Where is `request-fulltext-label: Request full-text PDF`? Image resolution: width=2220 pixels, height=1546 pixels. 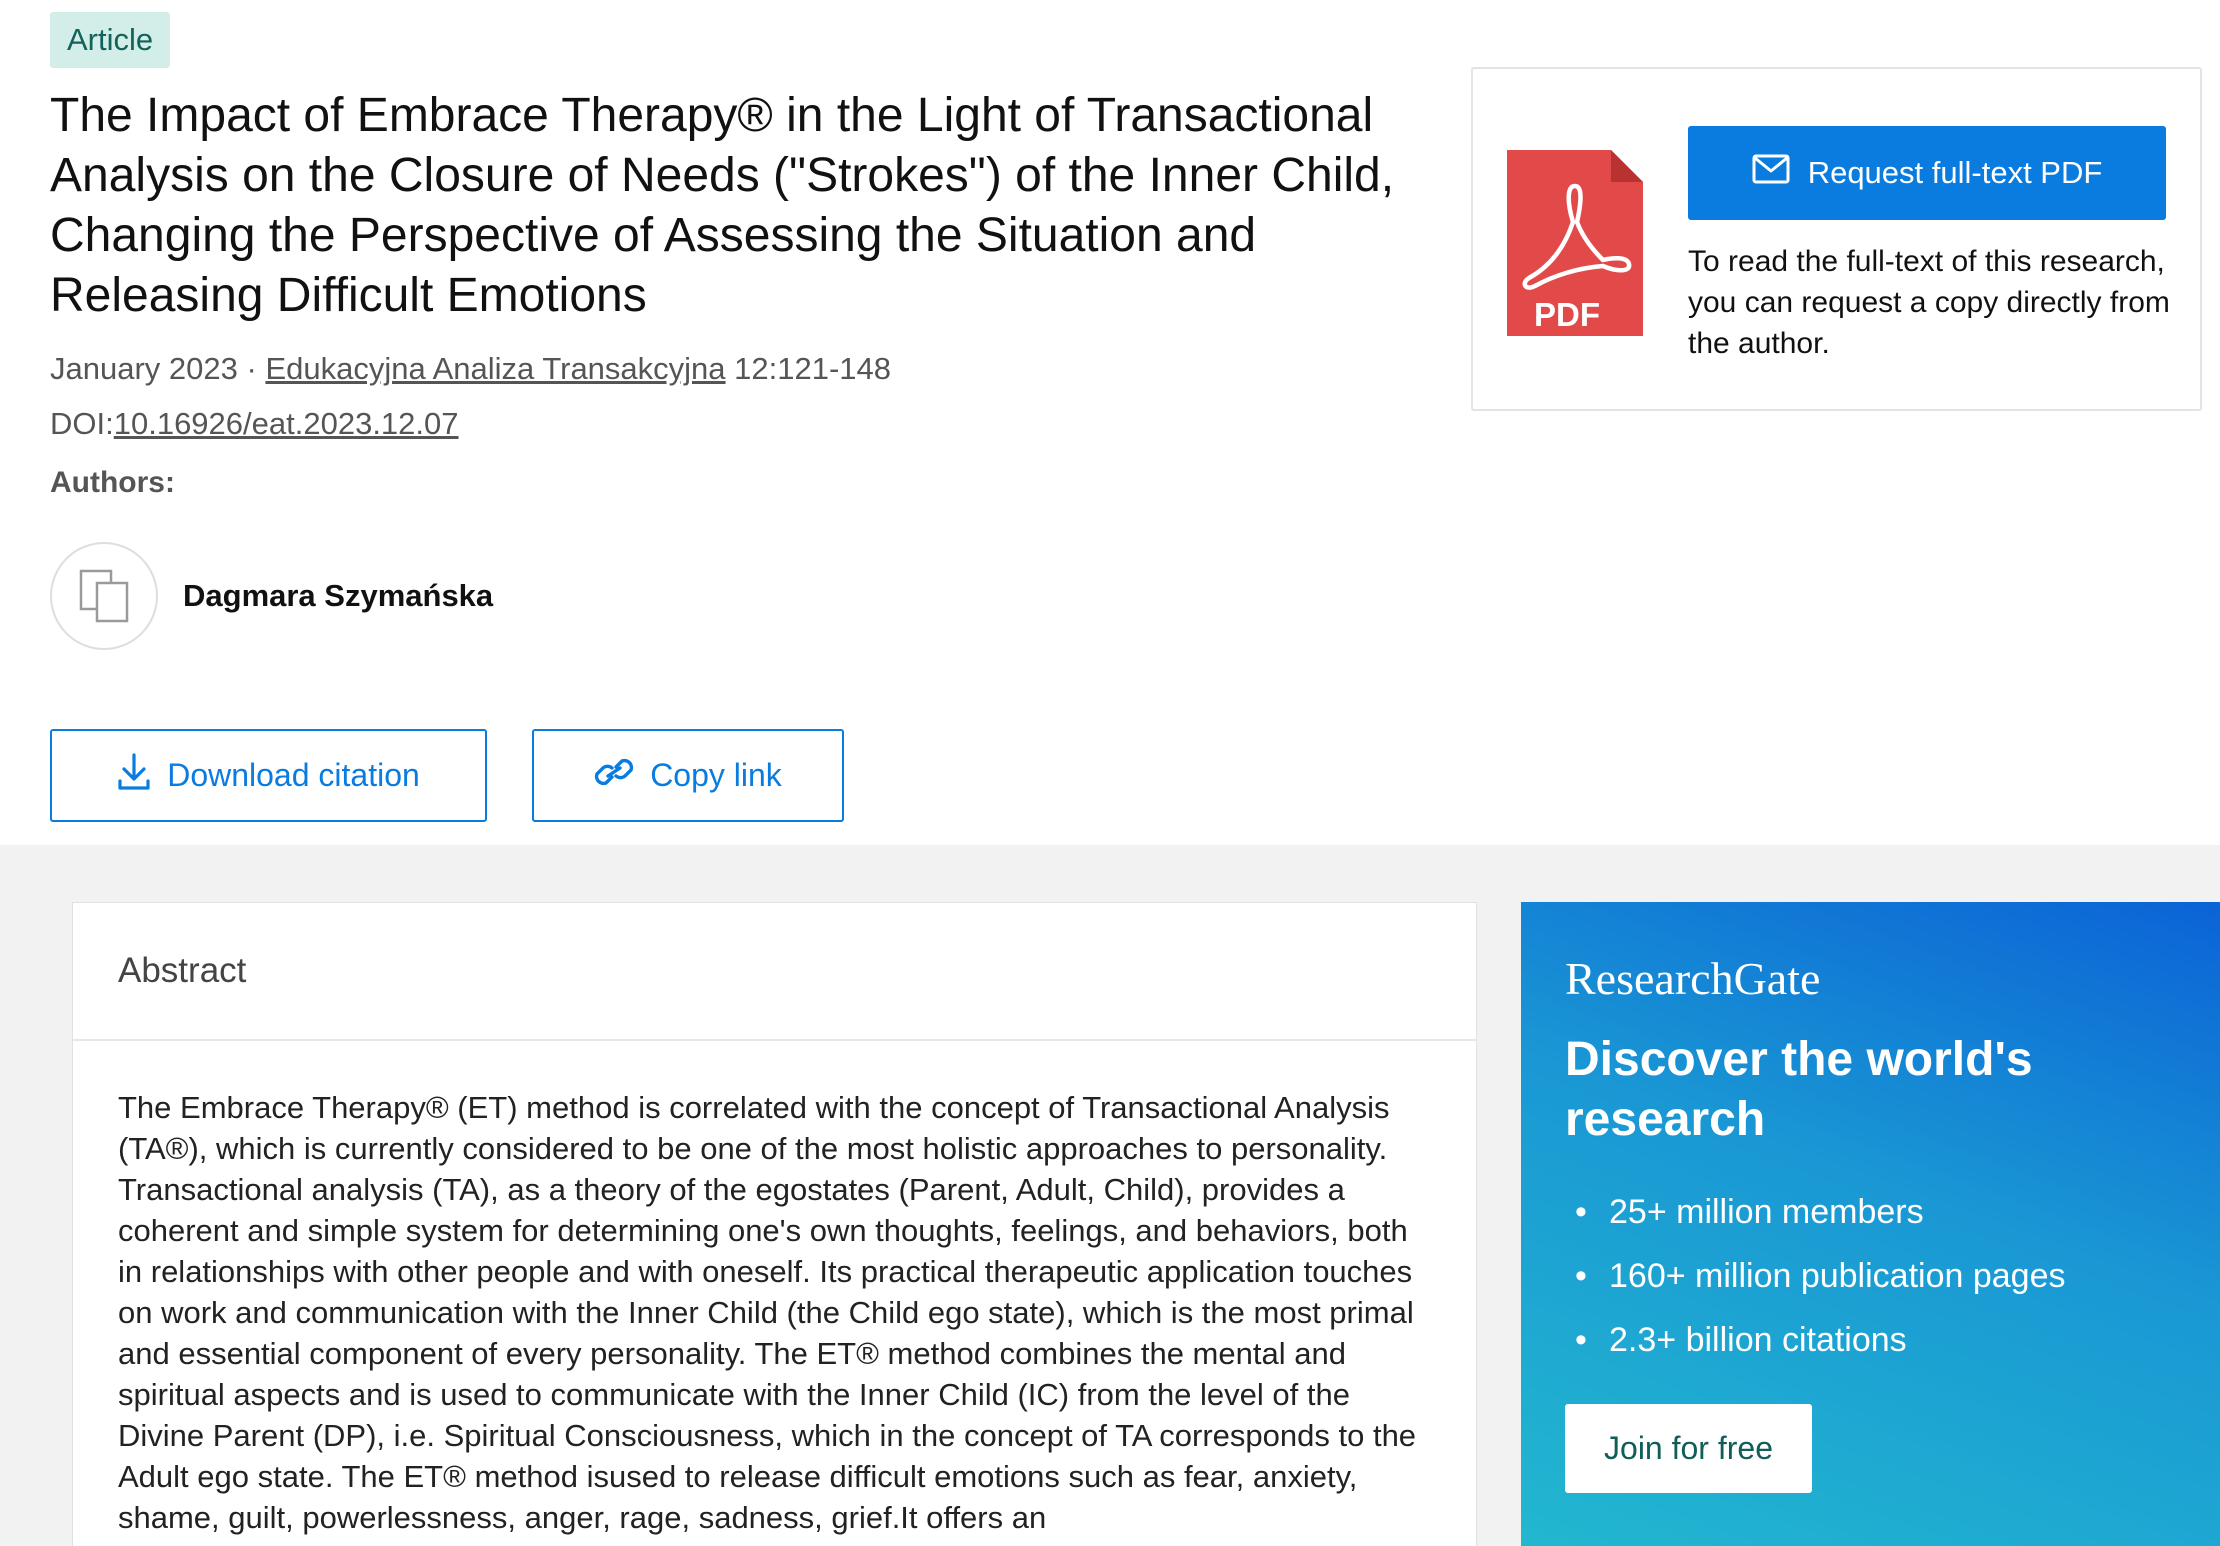
request-fulltext-label: Request full-text PDF is located at coordinates (1955, 172).